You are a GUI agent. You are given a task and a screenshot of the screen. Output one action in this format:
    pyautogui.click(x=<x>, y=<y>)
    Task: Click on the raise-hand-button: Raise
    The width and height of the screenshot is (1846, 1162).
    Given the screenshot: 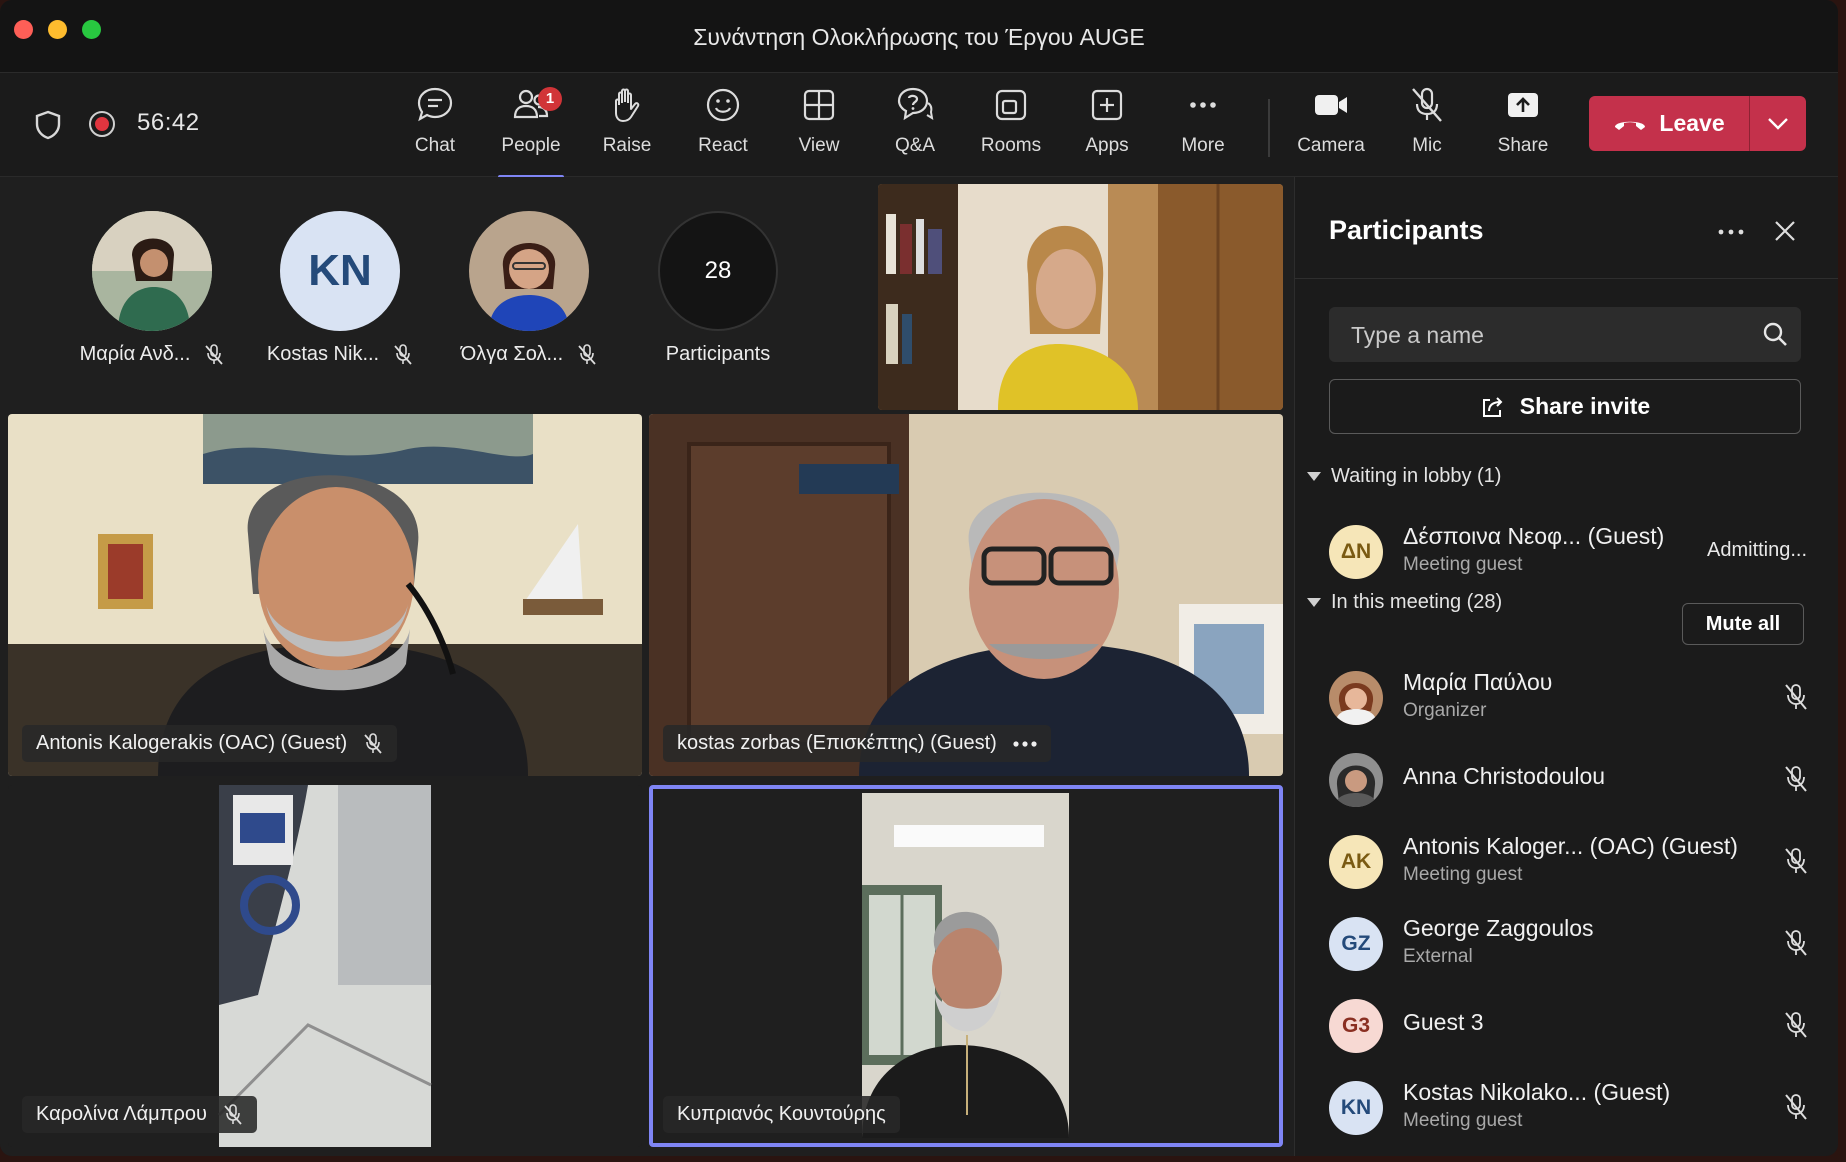 What is the action you would take?
    pyautogui.click(x=627, y=125)
    